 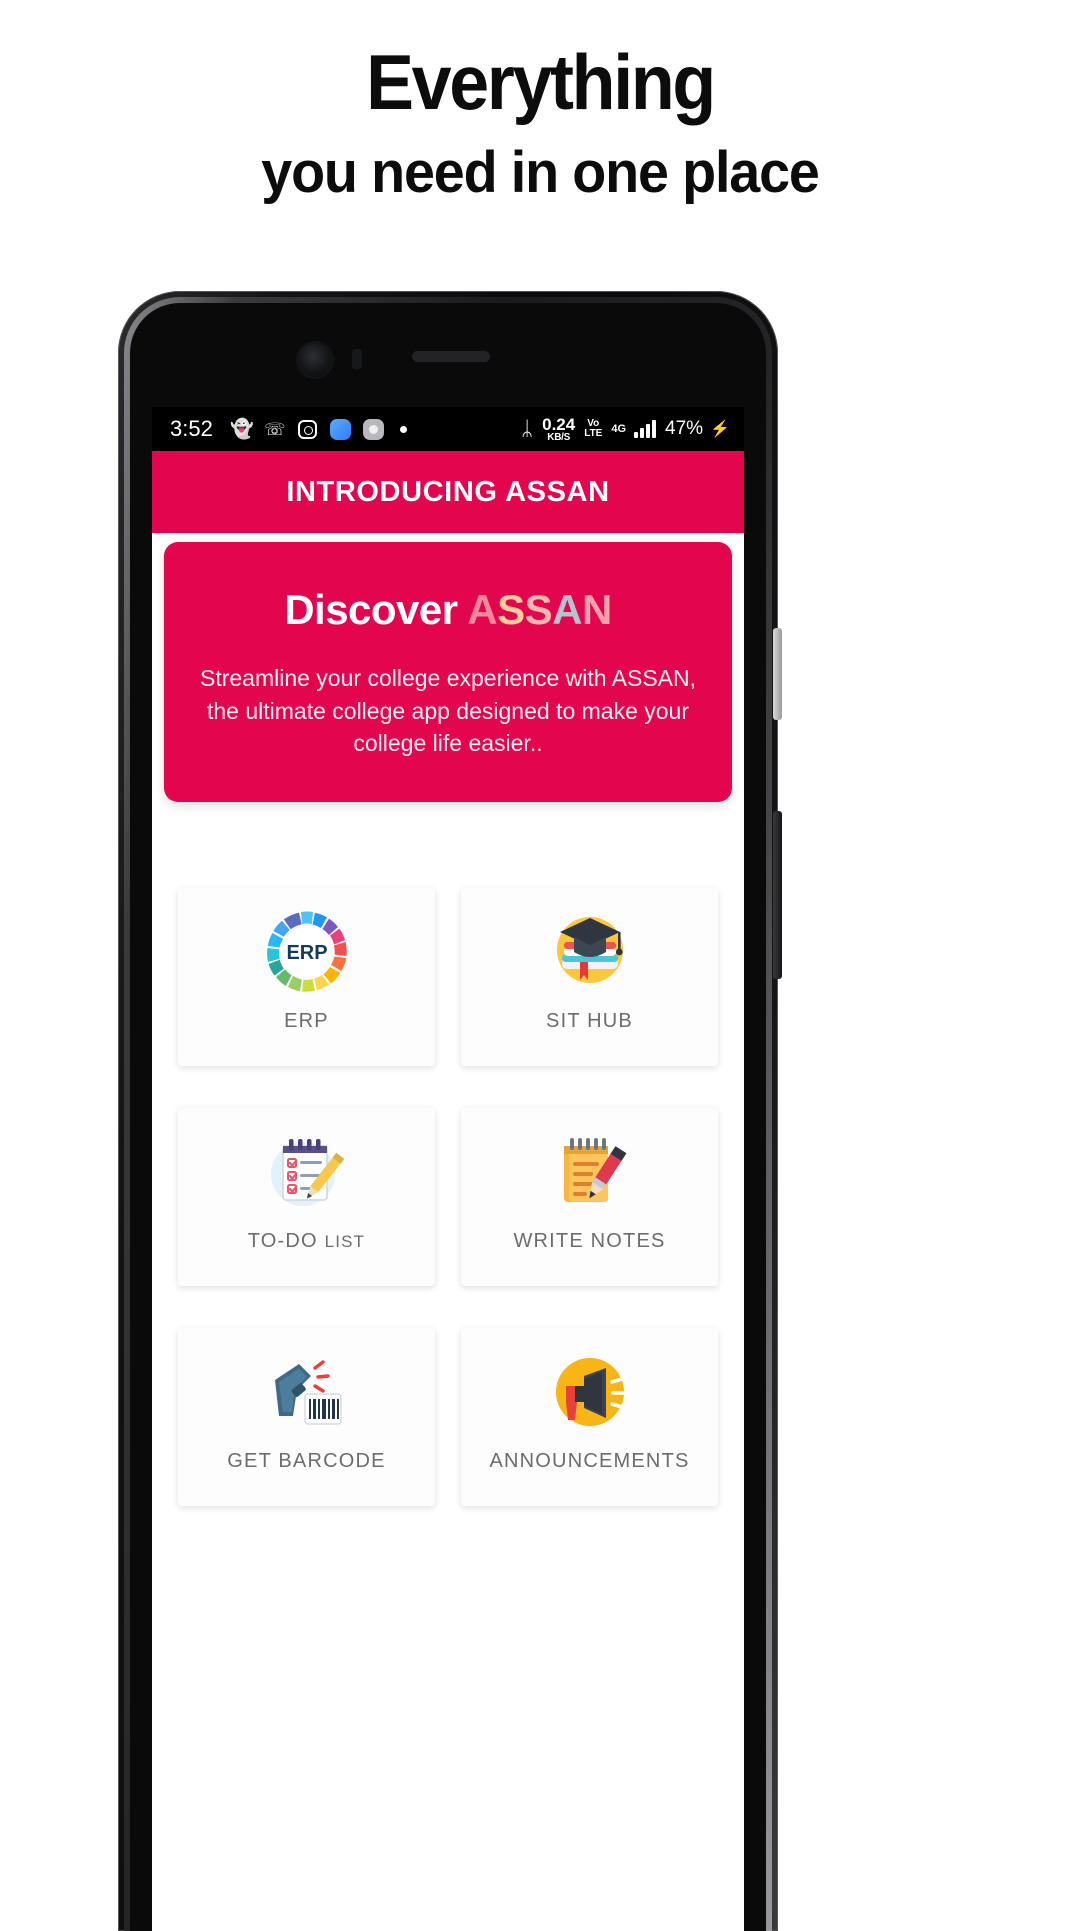 I want to click on missed-call-icon: ☏, so click(x=275, y=429).